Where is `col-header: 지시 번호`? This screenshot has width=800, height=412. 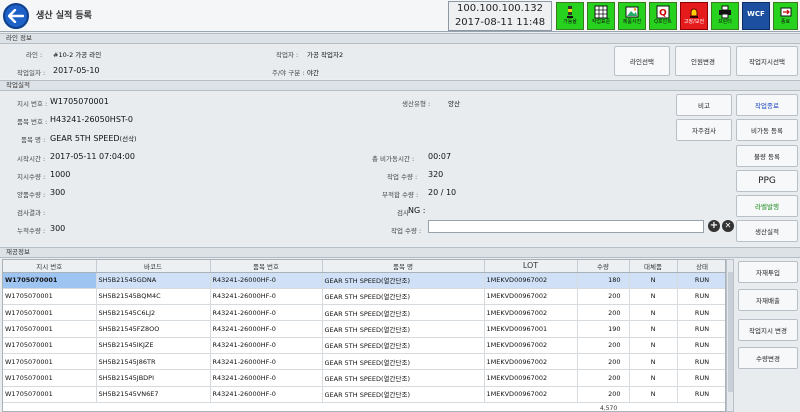 col-header: 지시 번호 is located at coordinates (50, 266).